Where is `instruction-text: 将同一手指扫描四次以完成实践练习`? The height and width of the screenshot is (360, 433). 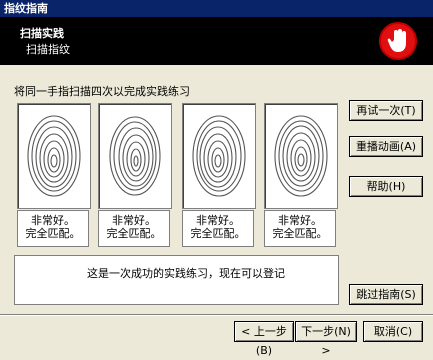
instruction-text: 将同一手指扫描四次以完成实践练习 is located at coordinates (102, 91).